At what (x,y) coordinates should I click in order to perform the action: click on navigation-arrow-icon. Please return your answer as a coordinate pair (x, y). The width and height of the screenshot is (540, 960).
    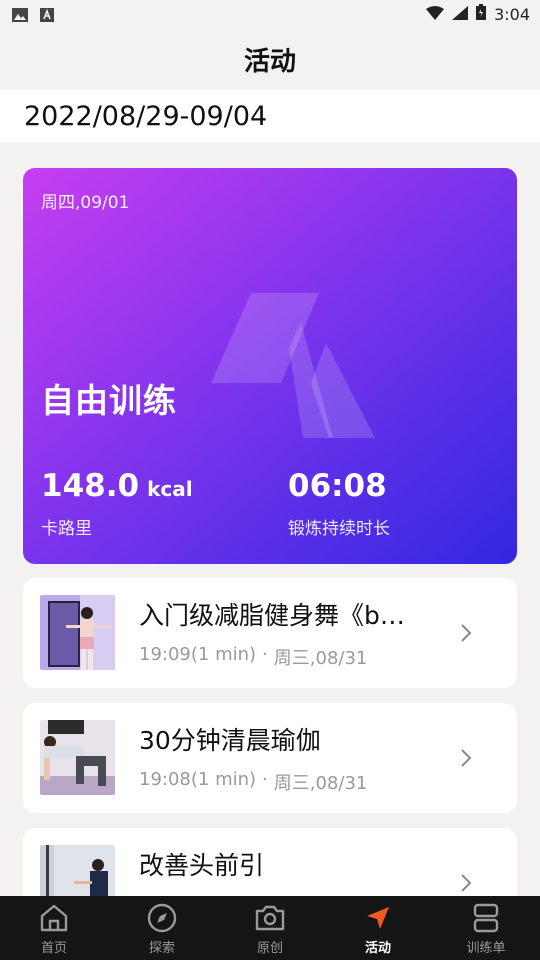
    Looking at the image, I should click on (378, 917).